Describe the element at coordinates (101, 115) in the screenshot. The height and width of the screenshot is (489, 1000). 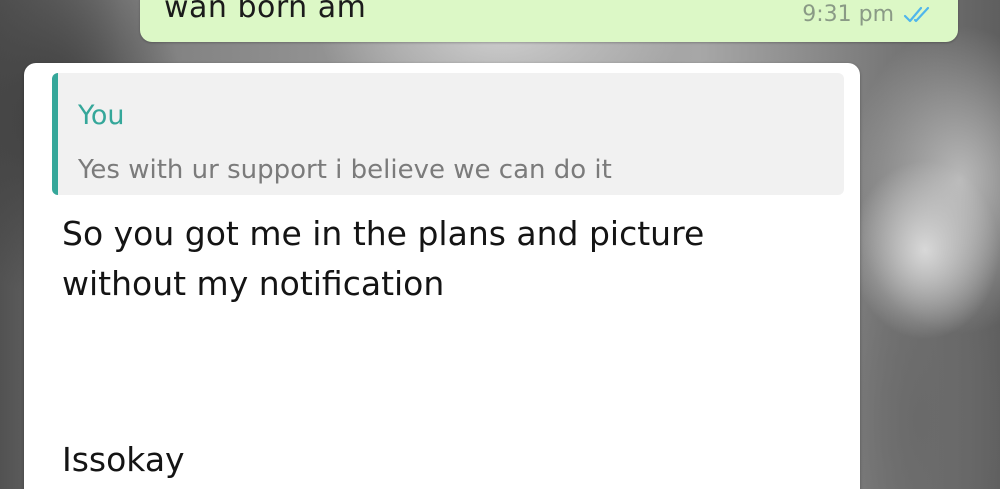
I see `quoted-author: You` at that location.